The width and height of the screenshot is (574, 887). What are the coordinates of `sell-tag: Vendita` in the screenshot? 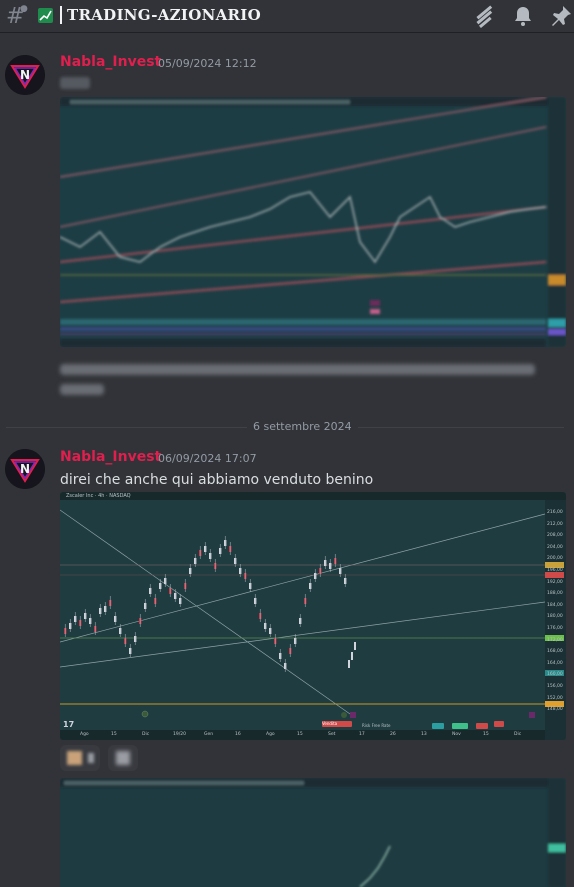 It's located at (330, 723).